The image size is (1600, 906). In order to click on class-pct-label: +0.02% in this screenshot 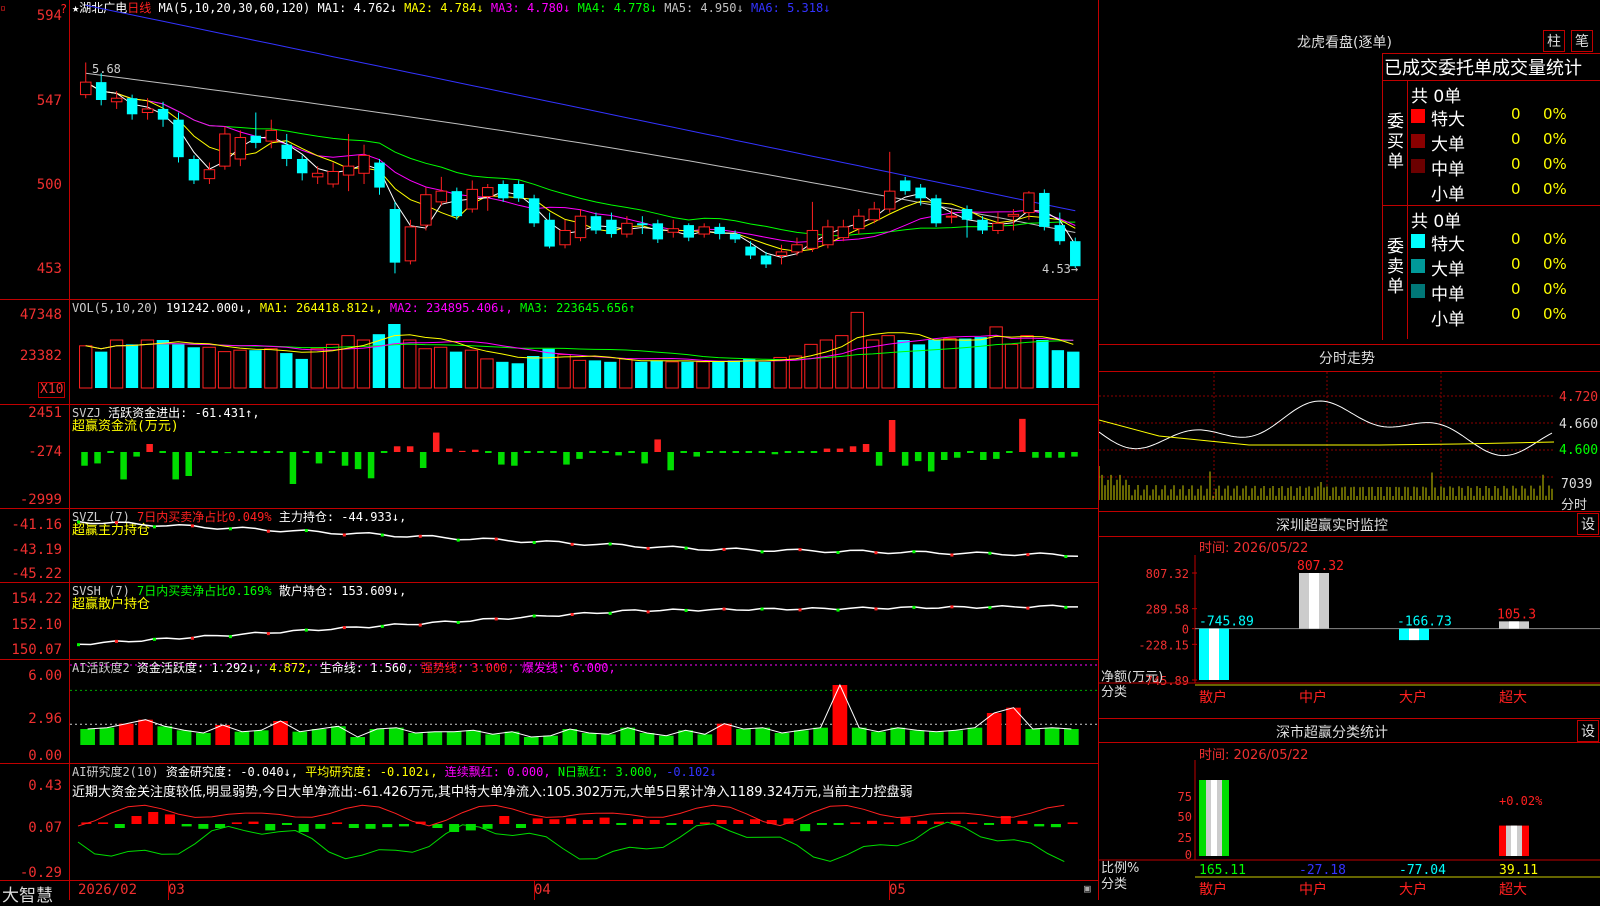, I will do `click(1521, 801)`.